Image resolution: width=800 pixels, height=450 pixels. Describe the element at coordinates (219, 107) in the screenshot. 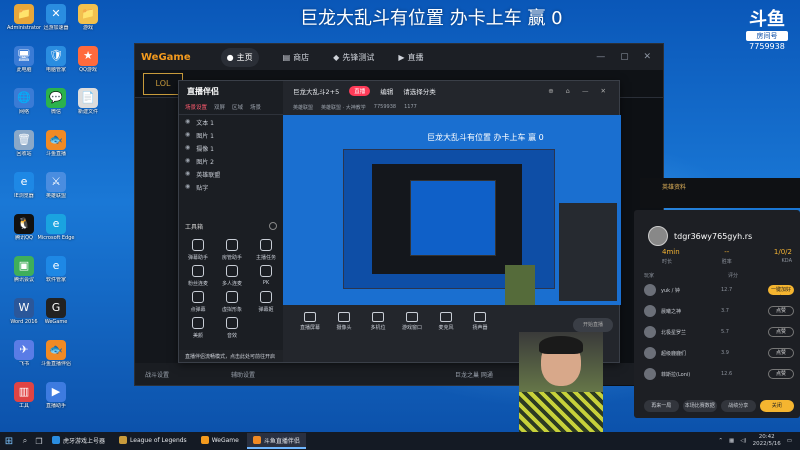

I see `helper-tab-dual: 双屏` at that location.